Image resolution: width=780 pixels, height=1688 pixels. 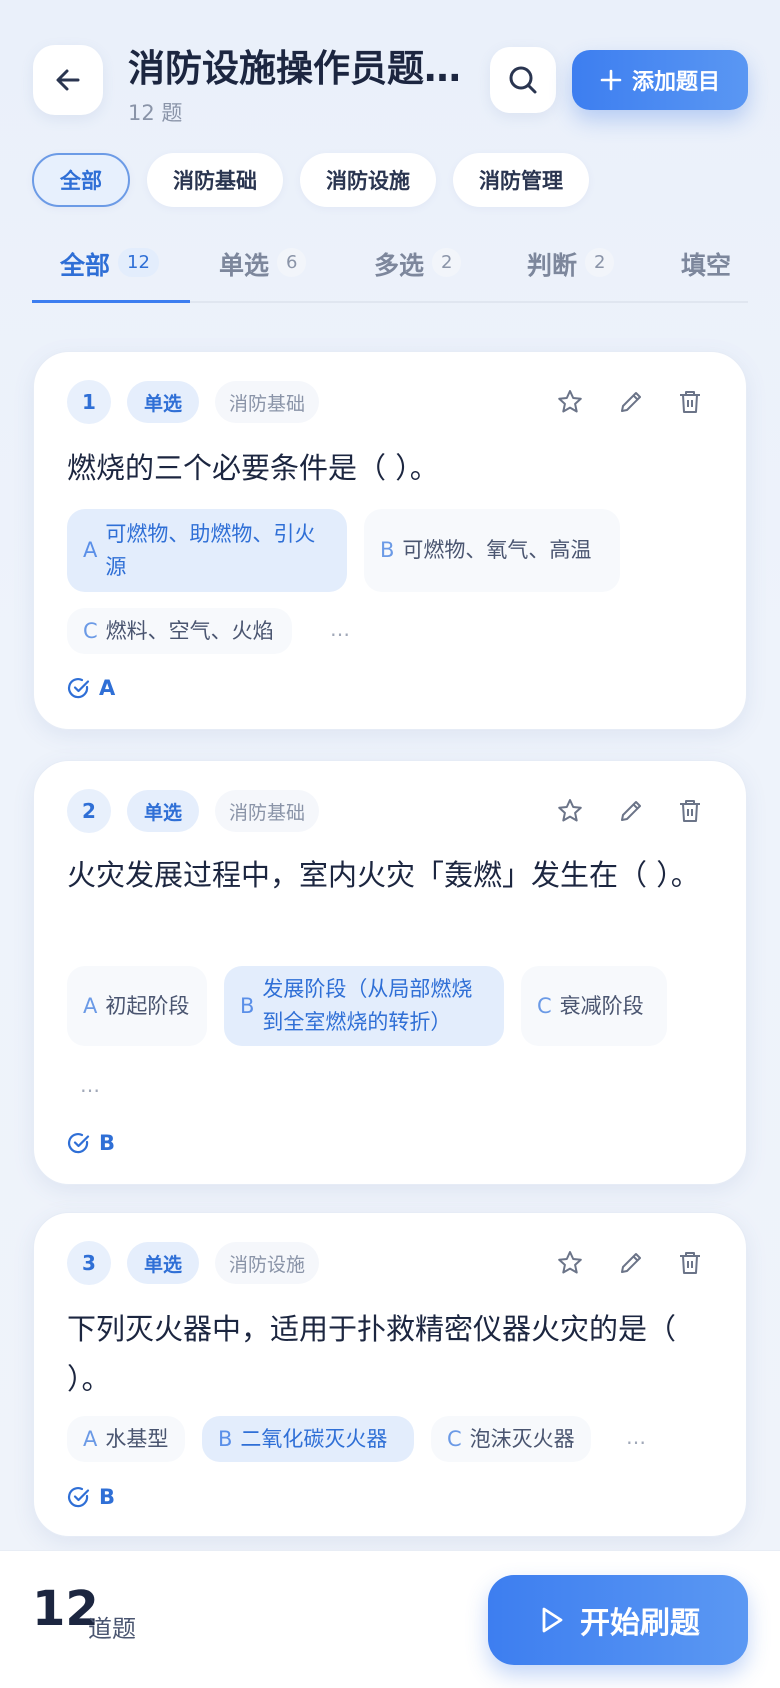 I want to click on arrow-left-icon, so click(x=68, y=80).